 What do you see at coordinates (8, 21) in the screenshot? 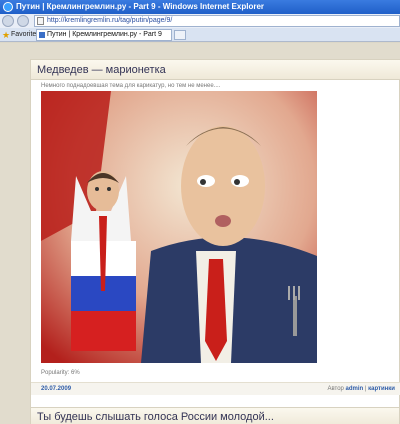
I see `back-icon` at bounding box center [8, 21].